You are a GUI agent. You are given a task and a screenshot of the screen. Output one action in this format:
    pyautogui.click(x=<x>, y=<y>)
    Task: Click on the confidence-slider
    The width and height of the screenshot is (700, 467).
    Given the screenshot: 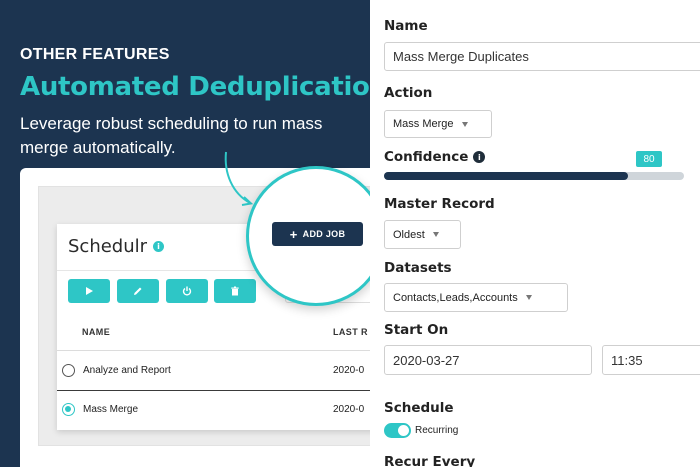 What is the action you would take?
    pyautogui.click(x=534, y=176)
    